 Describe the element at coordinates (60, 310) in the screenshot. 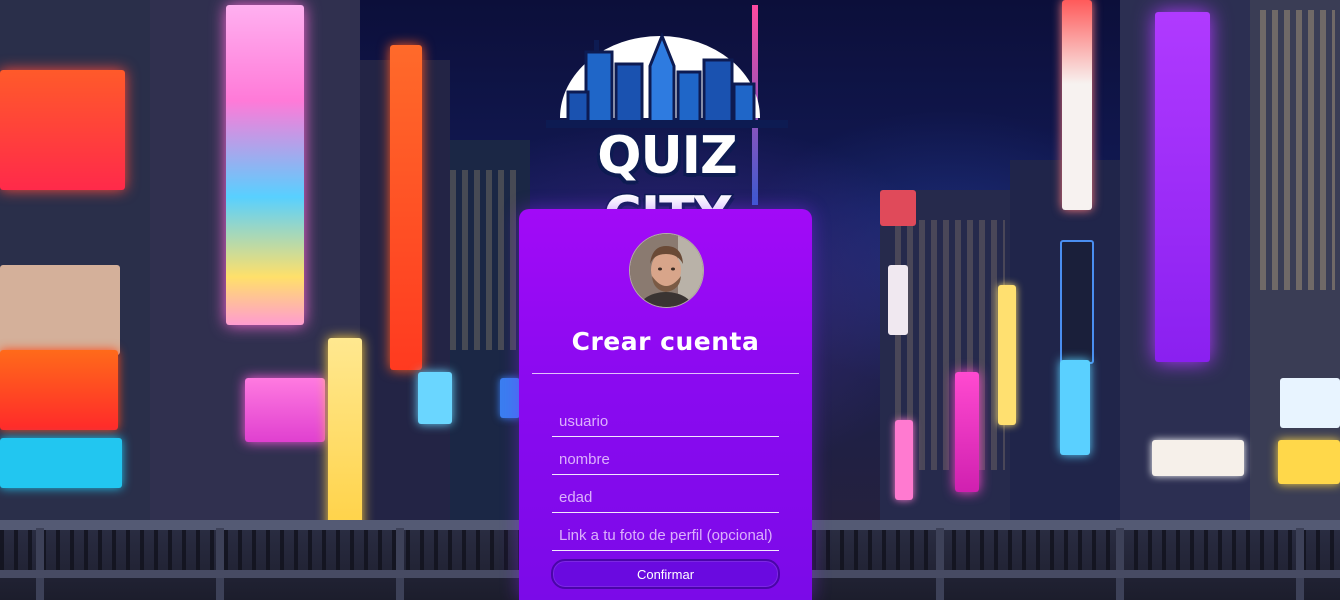

I see `neon-sign-cream` at that location.